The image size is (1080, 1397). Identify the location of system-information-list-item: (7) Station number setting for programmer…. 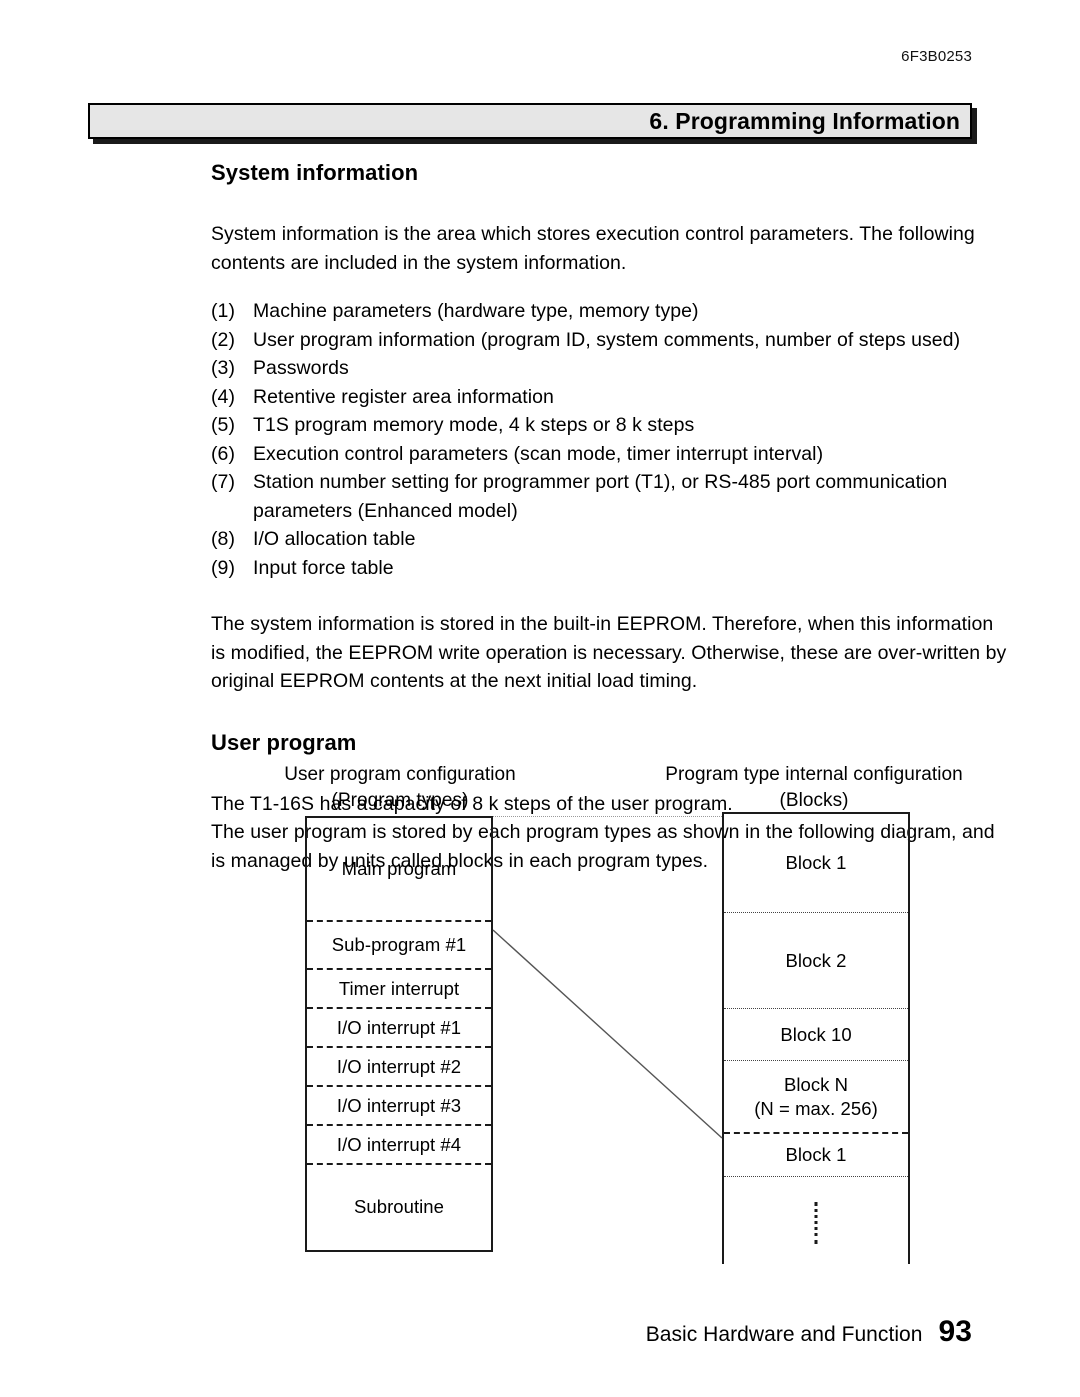
(611, 496).